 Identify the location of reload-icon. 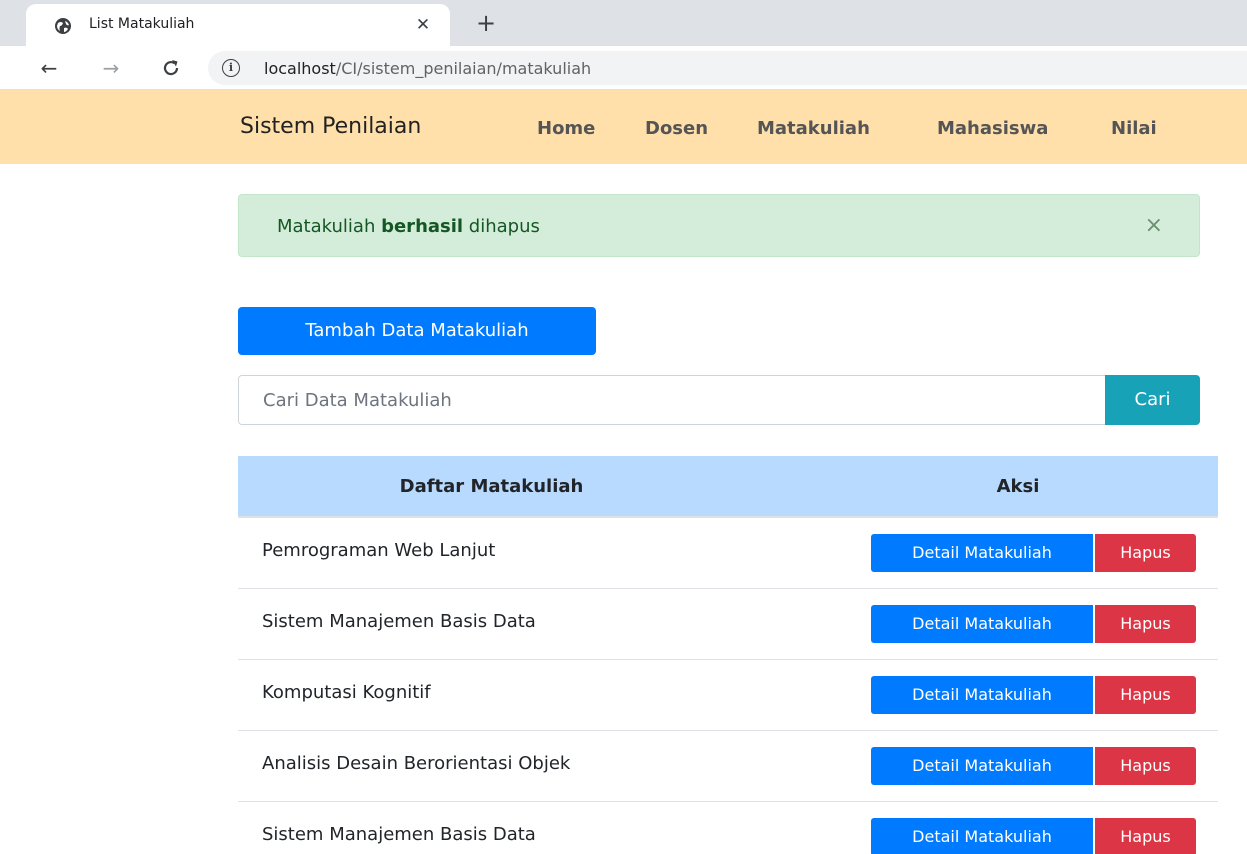
(171, 68).